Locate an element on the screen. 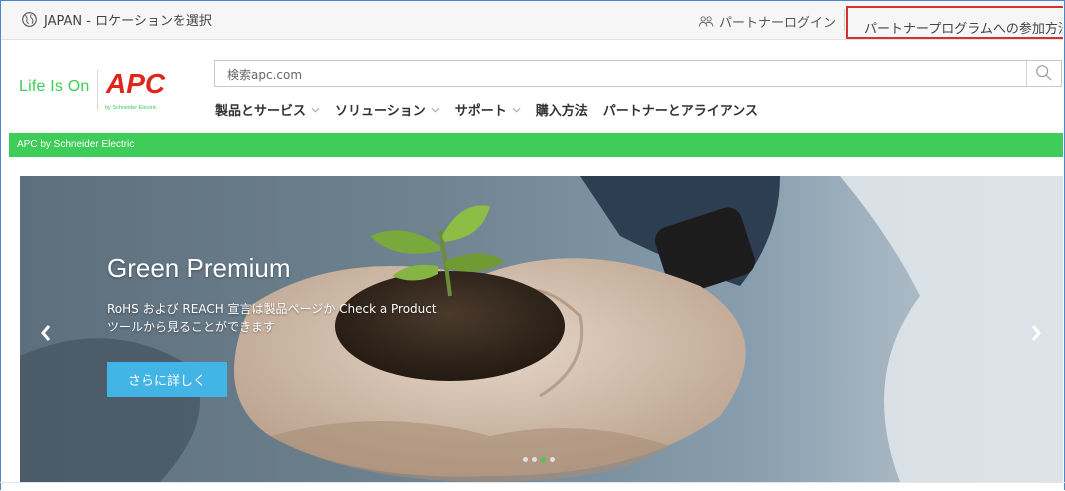 The image size is (1065, 491). partner-program-link: パートナープログラムへの参加方法 is located at coordinates (954, 22).